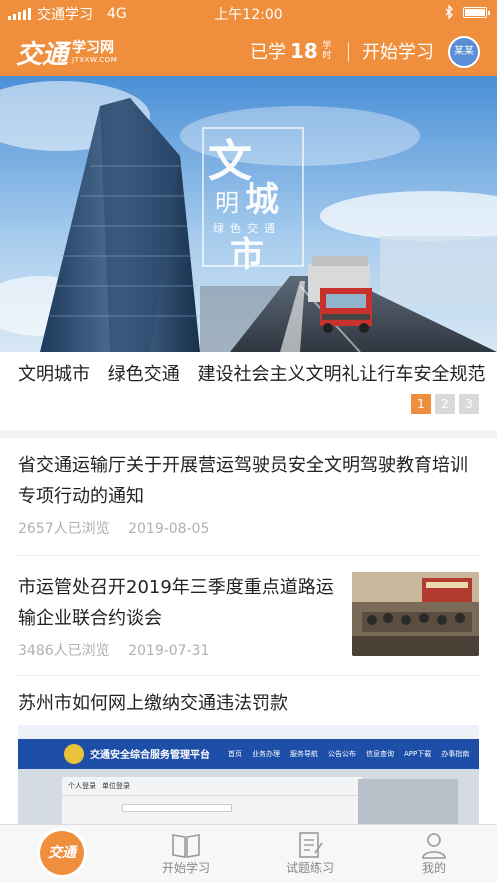 The width and height of the screenshot is (497, 883). I want to click on tab-label: 开始学习, so click(185, 868).